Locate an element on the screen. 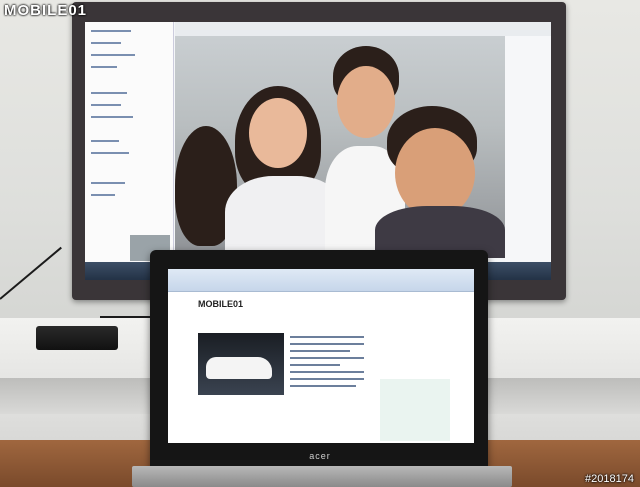 Image resolution: width=640 pixels, height=487 pixels. laptop-keyboard-base is located at coordinates (322, 476).